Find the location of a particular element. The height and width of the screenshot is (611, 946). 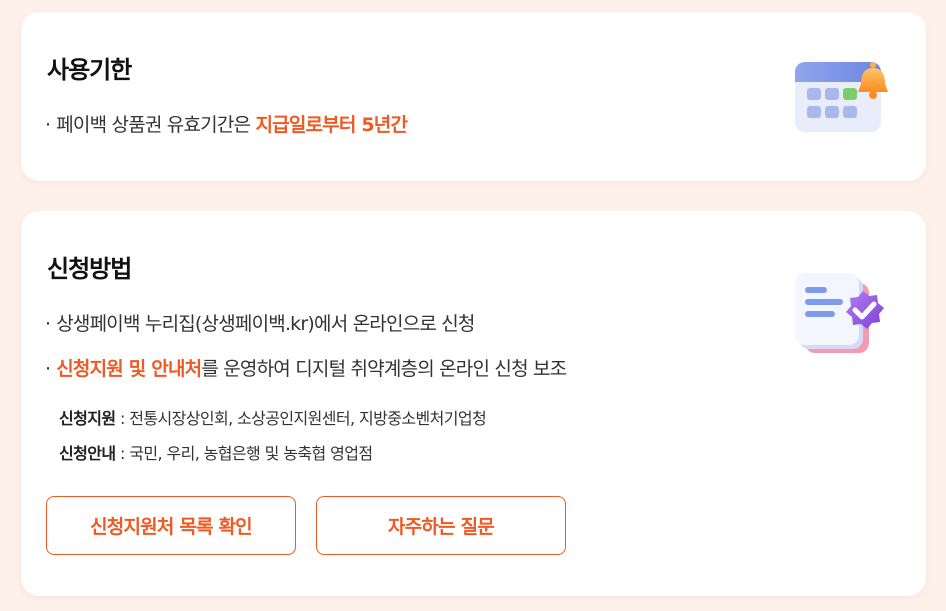

guide-info: 신청안내 : 국민, 우리, 농협은행 및 농축협 영업점 is located at coordinates (216, 452).